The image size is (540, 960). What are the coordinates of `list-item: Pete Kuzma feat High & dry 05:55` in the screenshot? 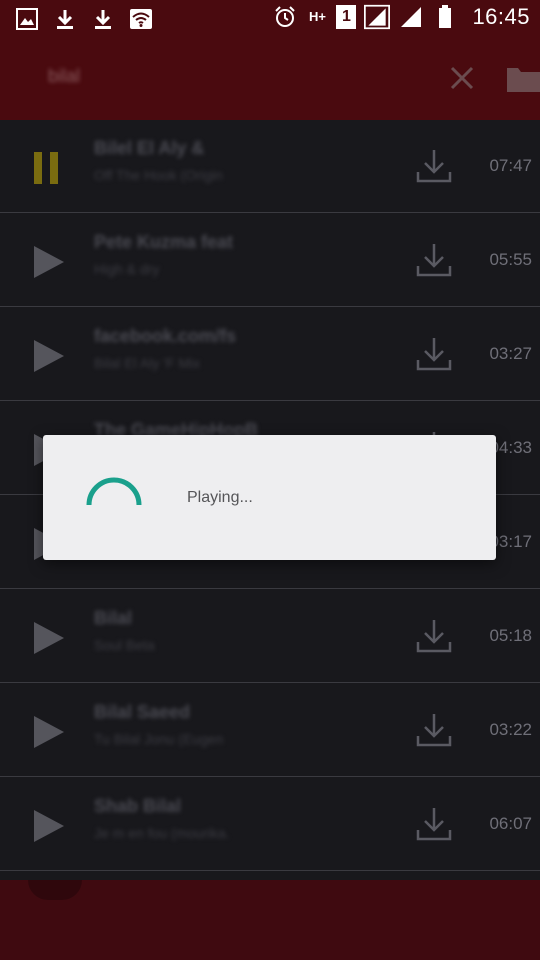 It's located at (270, 260).